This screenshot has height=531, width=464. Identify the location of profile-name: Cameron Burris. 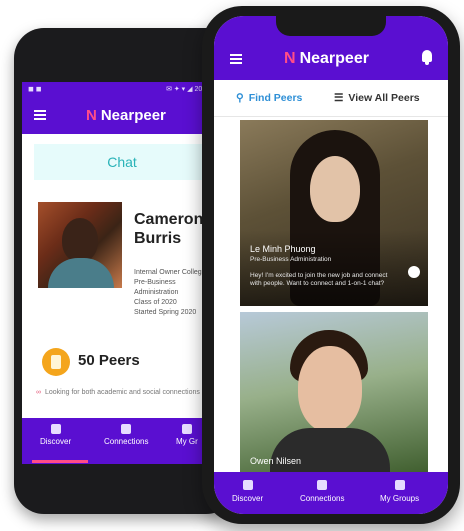
(169, 229).